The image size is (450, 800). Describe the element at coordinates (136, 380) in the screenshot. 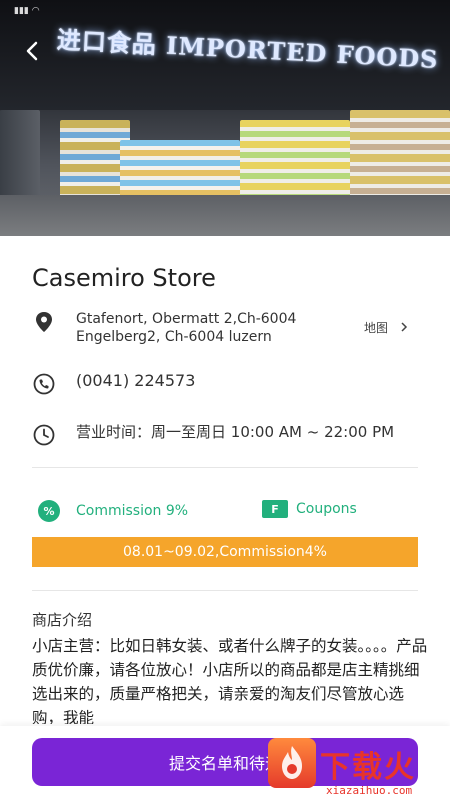

I see `store-phone: (0041) 224573` at that location.